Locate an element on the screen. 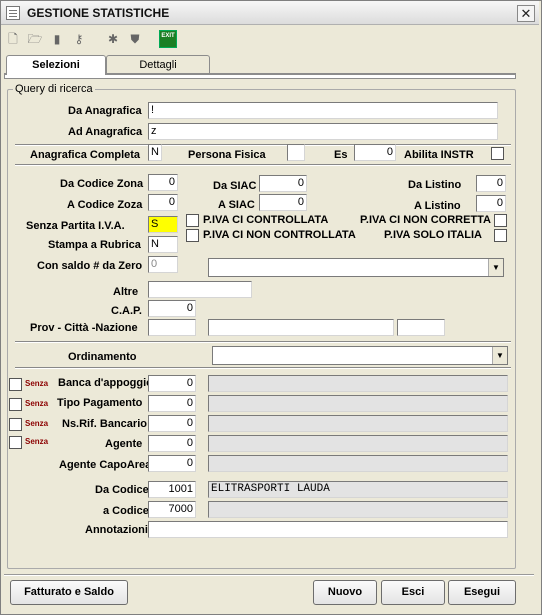  key-icon: ⚷ is located at coordinates (79, 39).